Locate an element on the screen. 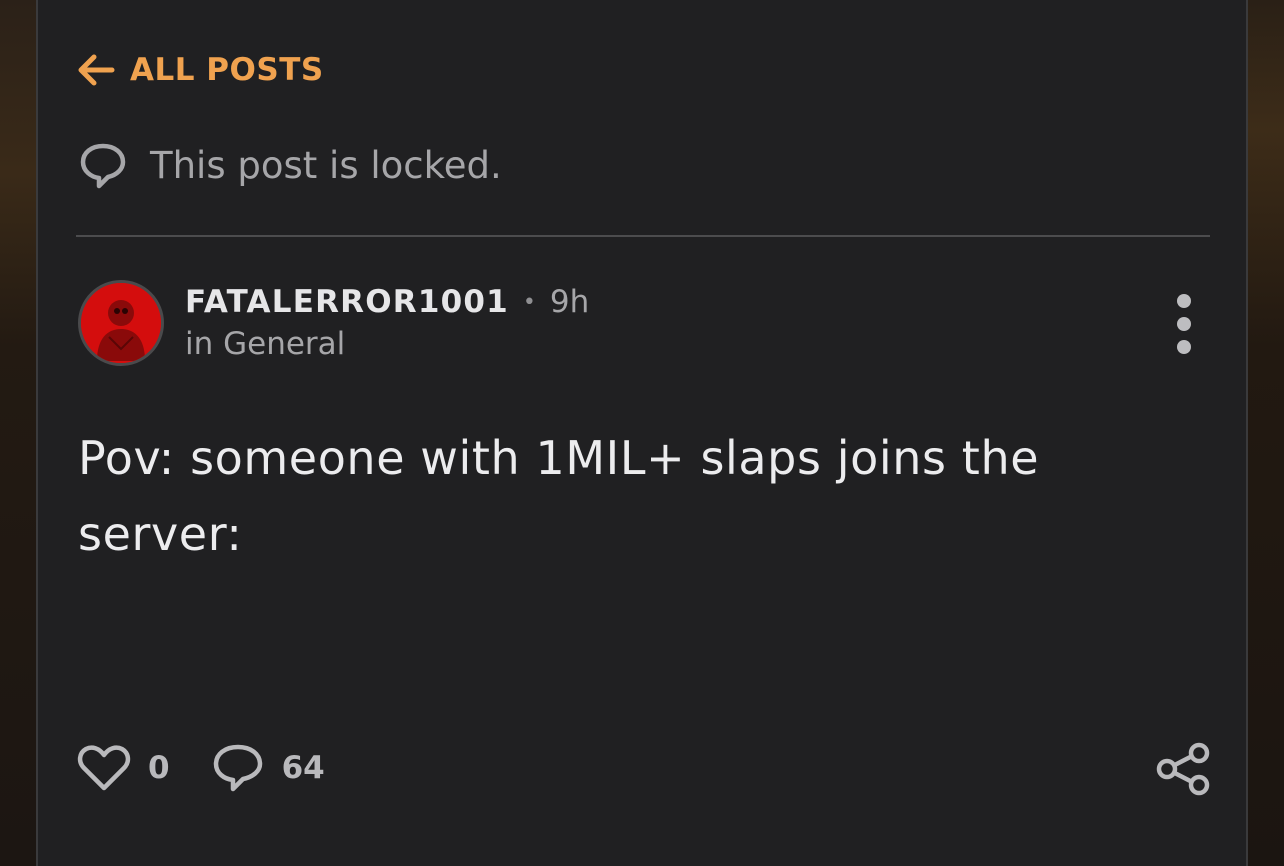  share-button is located at coordinates (1183, 769).